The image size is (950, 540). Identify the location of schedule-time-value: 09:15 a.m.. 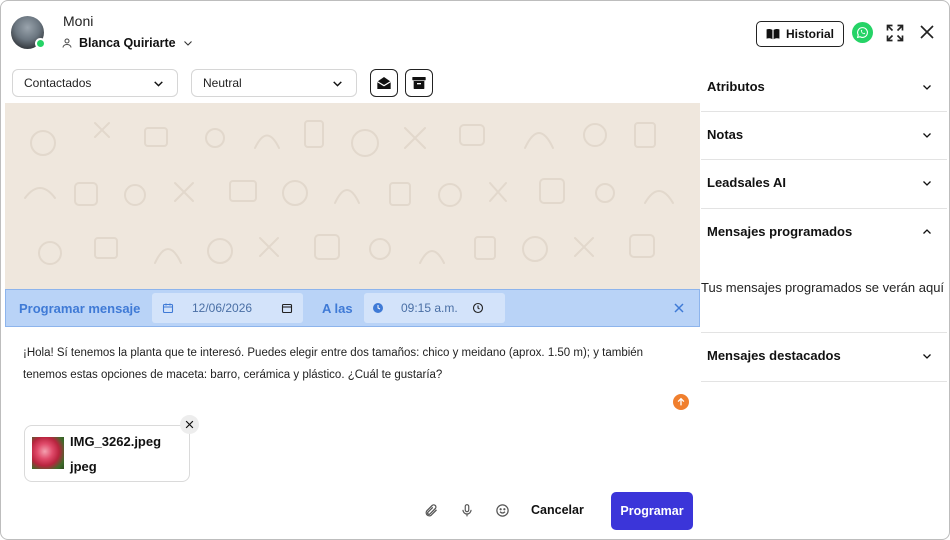
(429, 308).